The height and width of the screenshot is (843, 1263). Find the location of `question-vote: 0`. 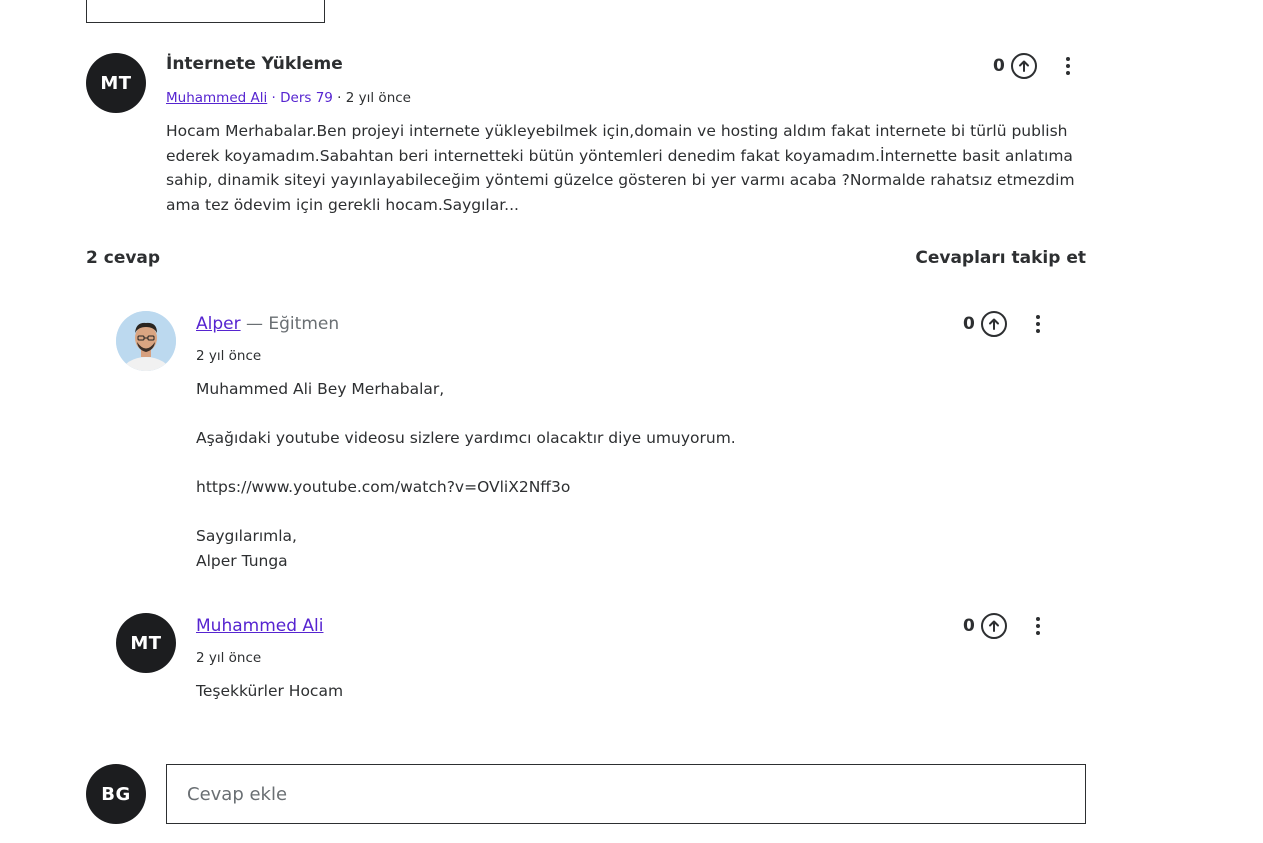

question-vote: 0 is located at coordinates (1015, 66).